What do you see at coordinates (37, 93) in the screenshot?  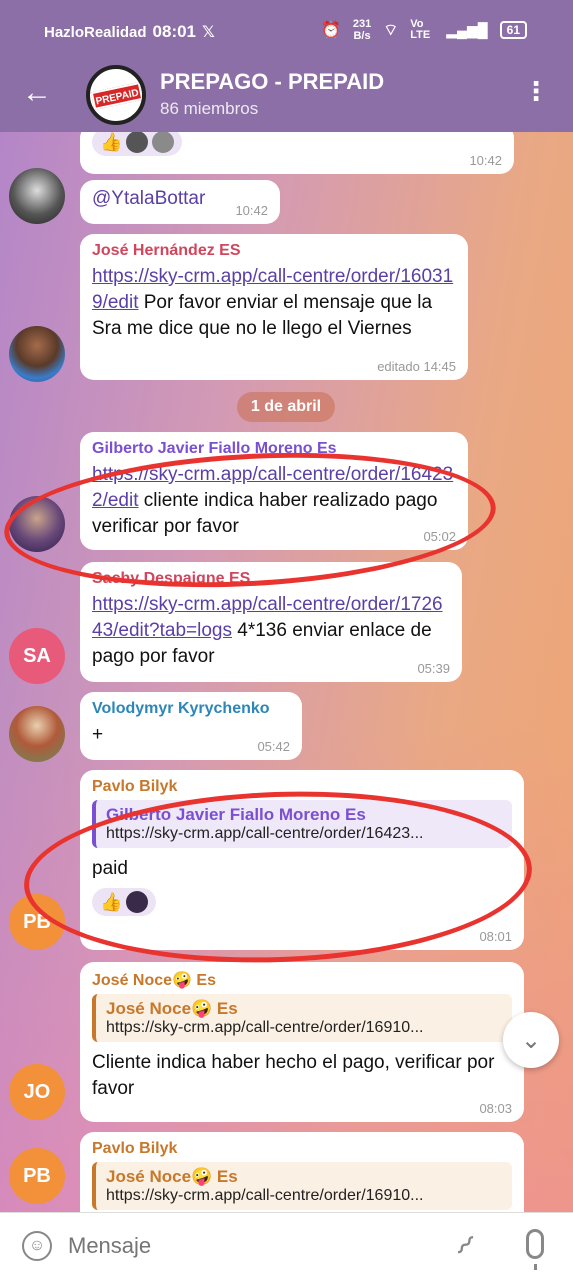 I see `back-arrow-icon: ←` at bounding box center [37, 93].